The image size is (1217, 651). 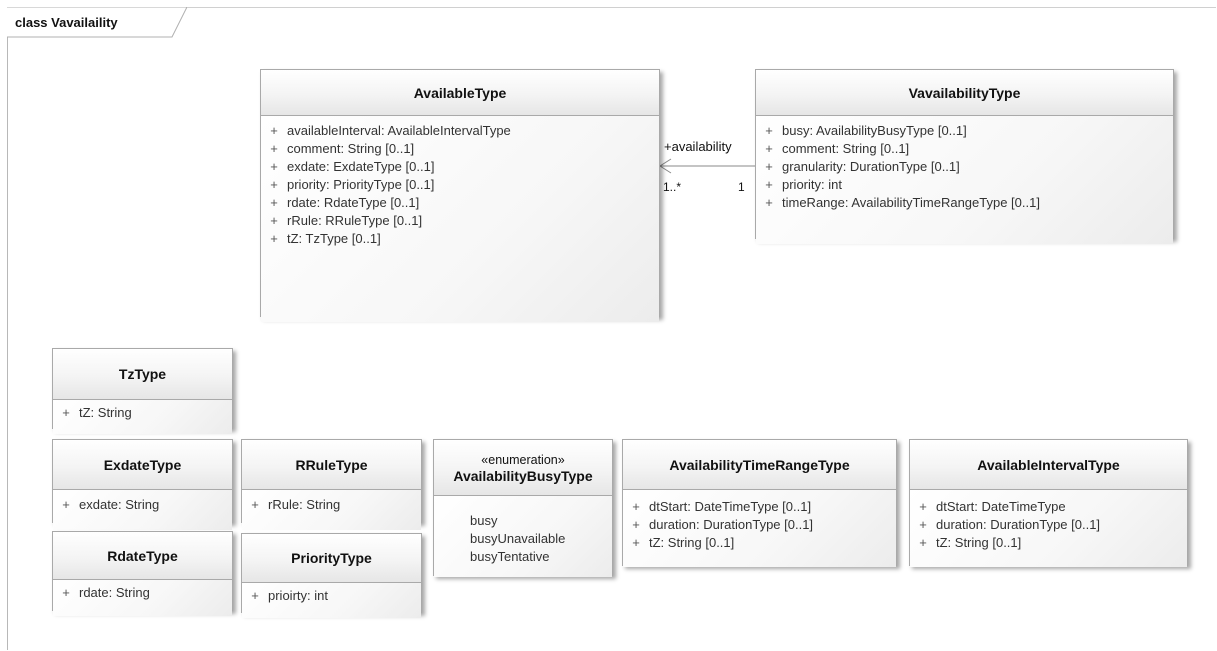 I want to click on attribute-text: availableInterval: AvailableIntervalType, so click(x=399, y=130).